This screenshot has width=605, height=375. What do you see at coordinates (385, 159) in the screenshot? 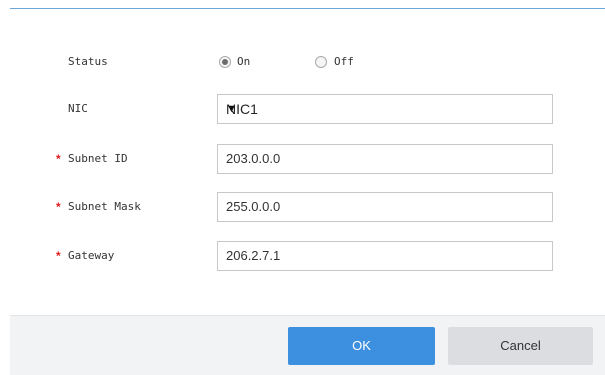
I see `subnet-id-input: 203.0.0.0` at bounding box center [385, 159].